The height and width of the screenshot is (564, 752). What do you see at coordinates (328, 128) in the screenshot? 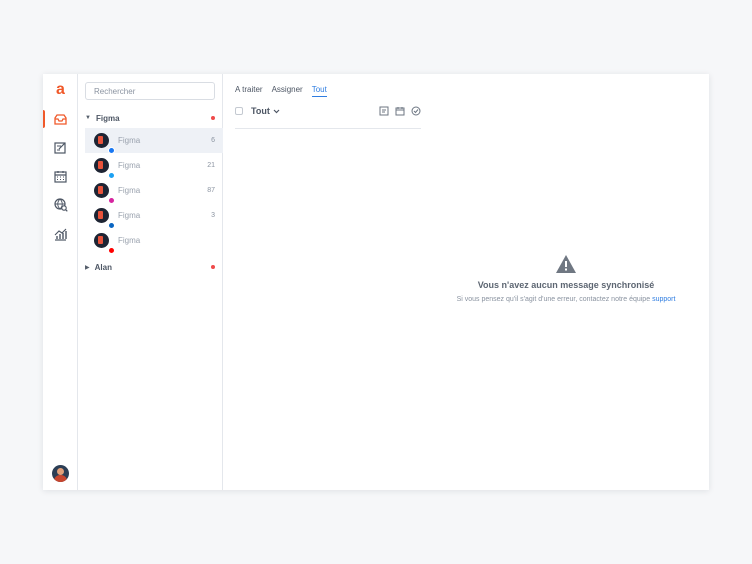
I see `toolbar-divider` at bounding box center [328, 128].